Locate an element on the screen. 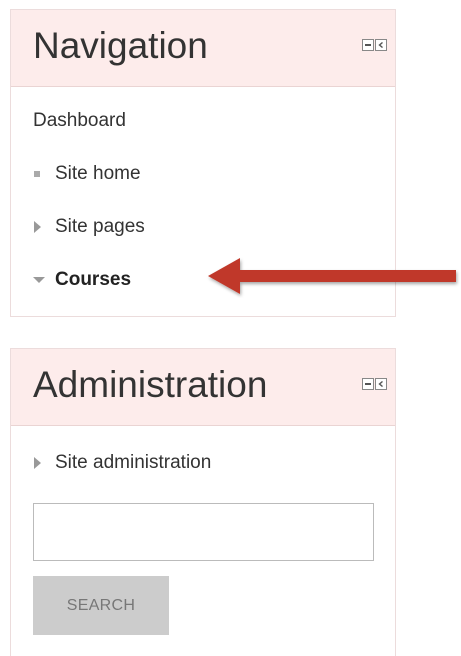 The height and width of the screenshot is (656, 461). navigation-block-header: Navigation is located at coordinates (203, 48).